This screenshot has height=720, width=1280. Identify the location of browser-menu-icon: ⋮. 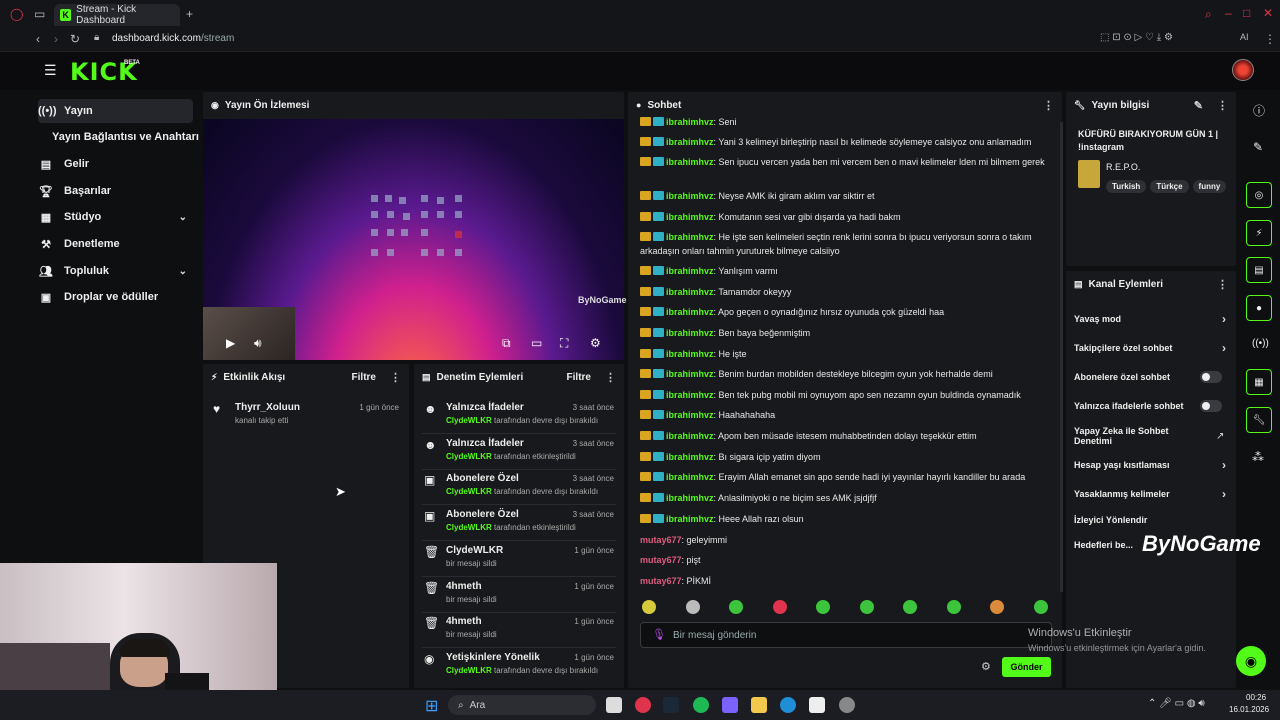
(1270, 39).